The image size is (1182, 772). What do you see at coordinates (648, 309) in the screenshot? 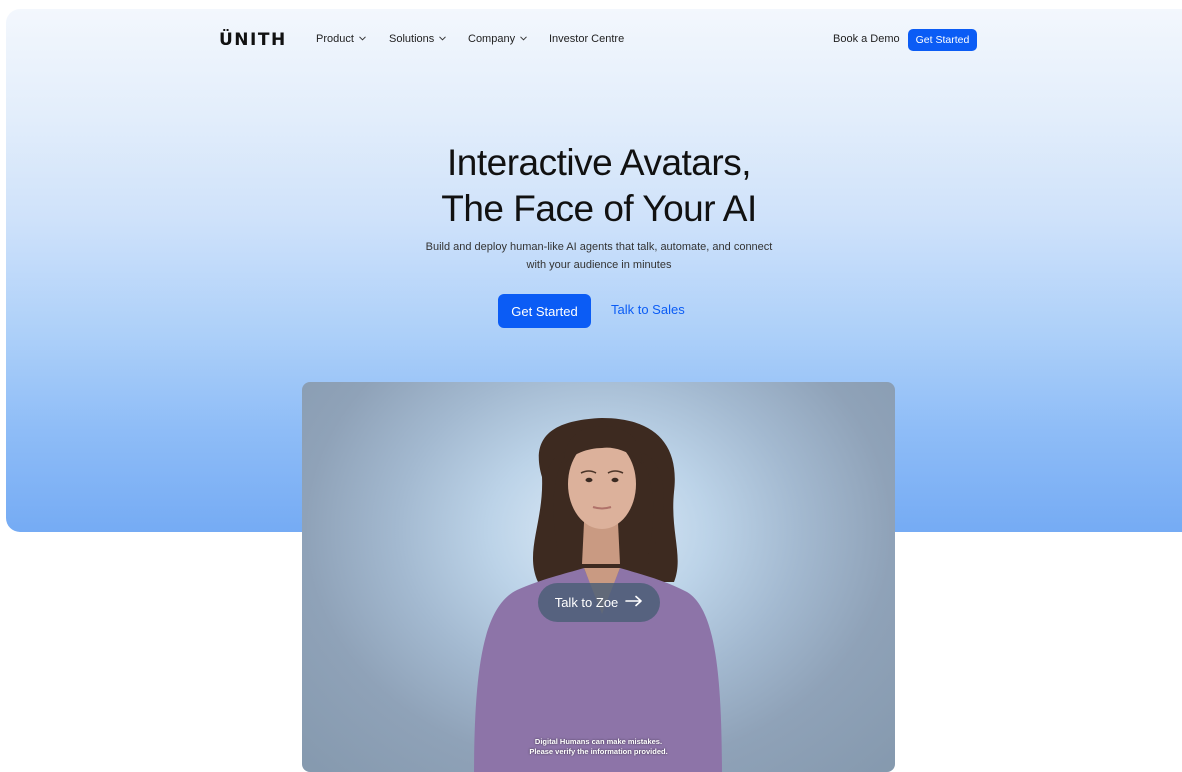
I see `talk-to-sales-link: Talk to Sales` at bounding box center [648, 309].